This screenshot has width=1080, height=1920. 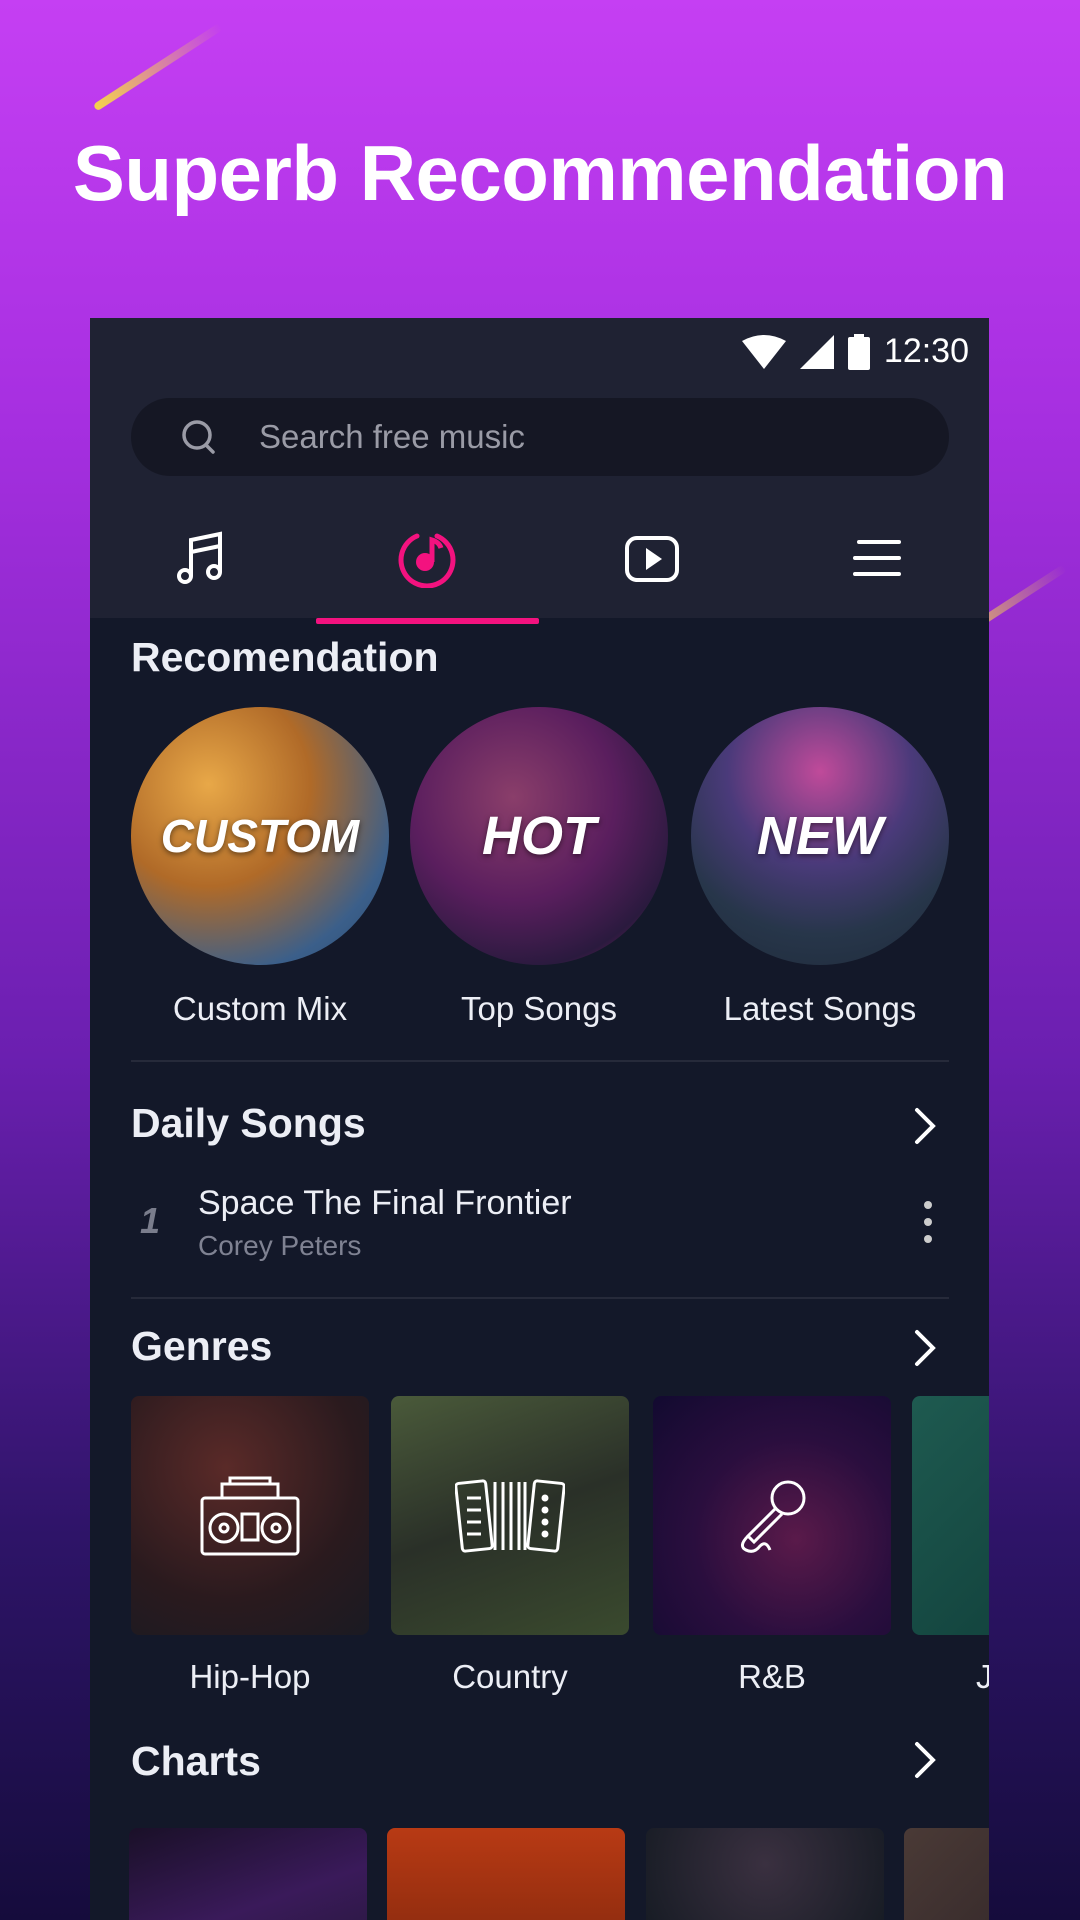 I want to click on battery-icon, so click(x=858, y=351).